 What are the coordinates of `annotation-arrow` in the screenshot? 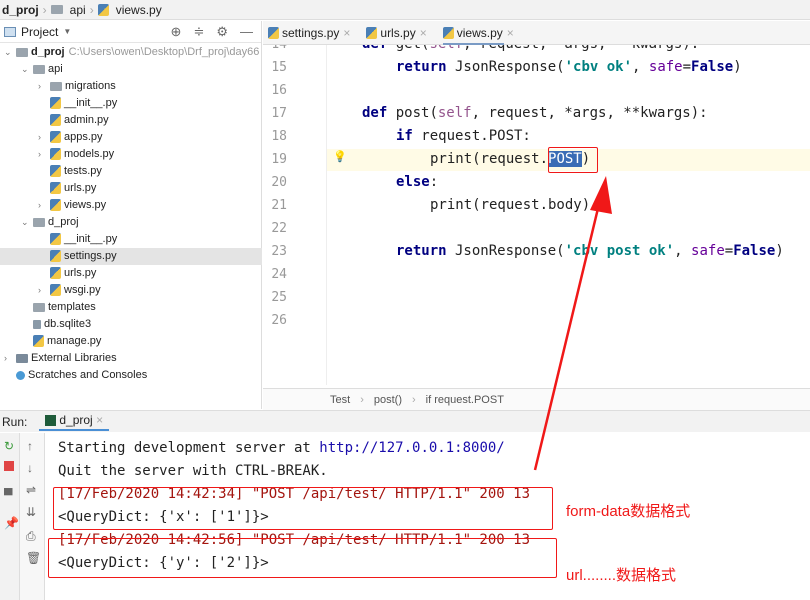 It's located at (572, 323).